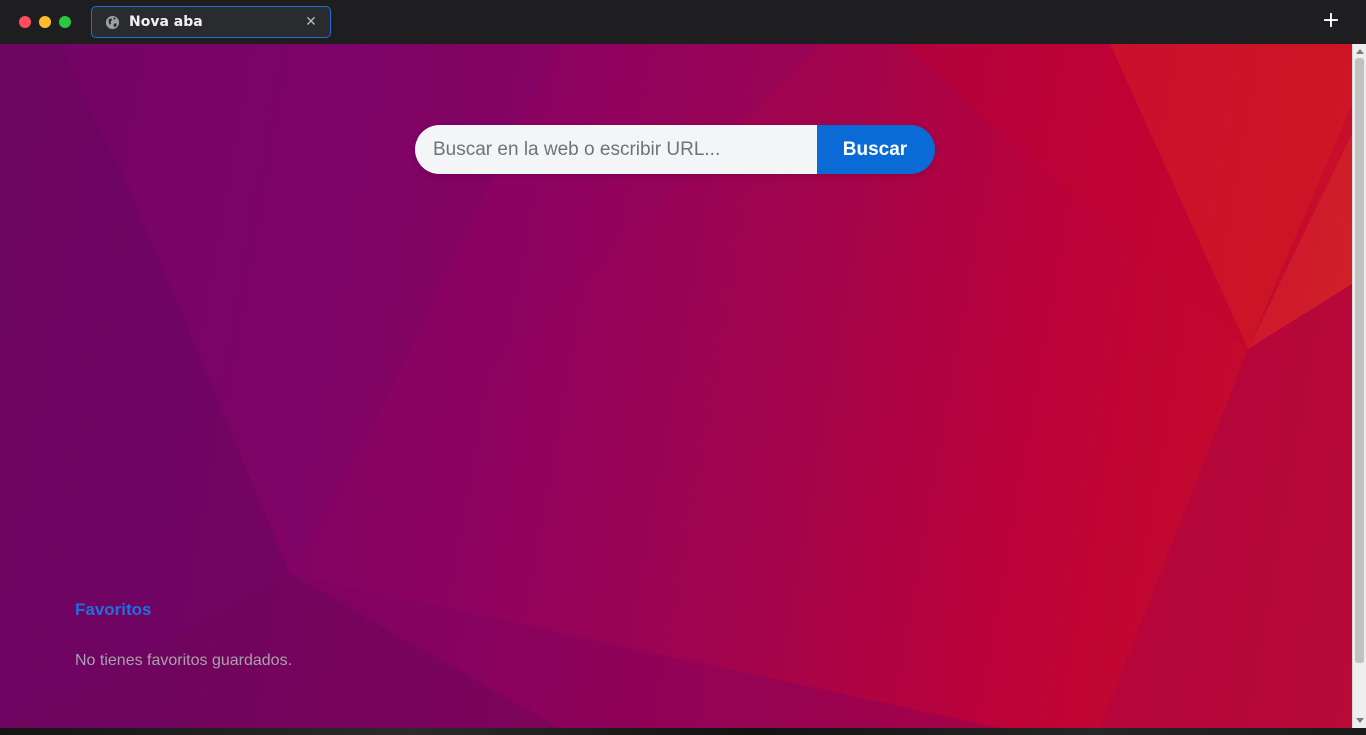 The height and width of the screenshot is (735, 1366). What do you see at coordinates (45, 22) in the screenshot?
I see `window-minimize-button` at bounding box center [45, 22].